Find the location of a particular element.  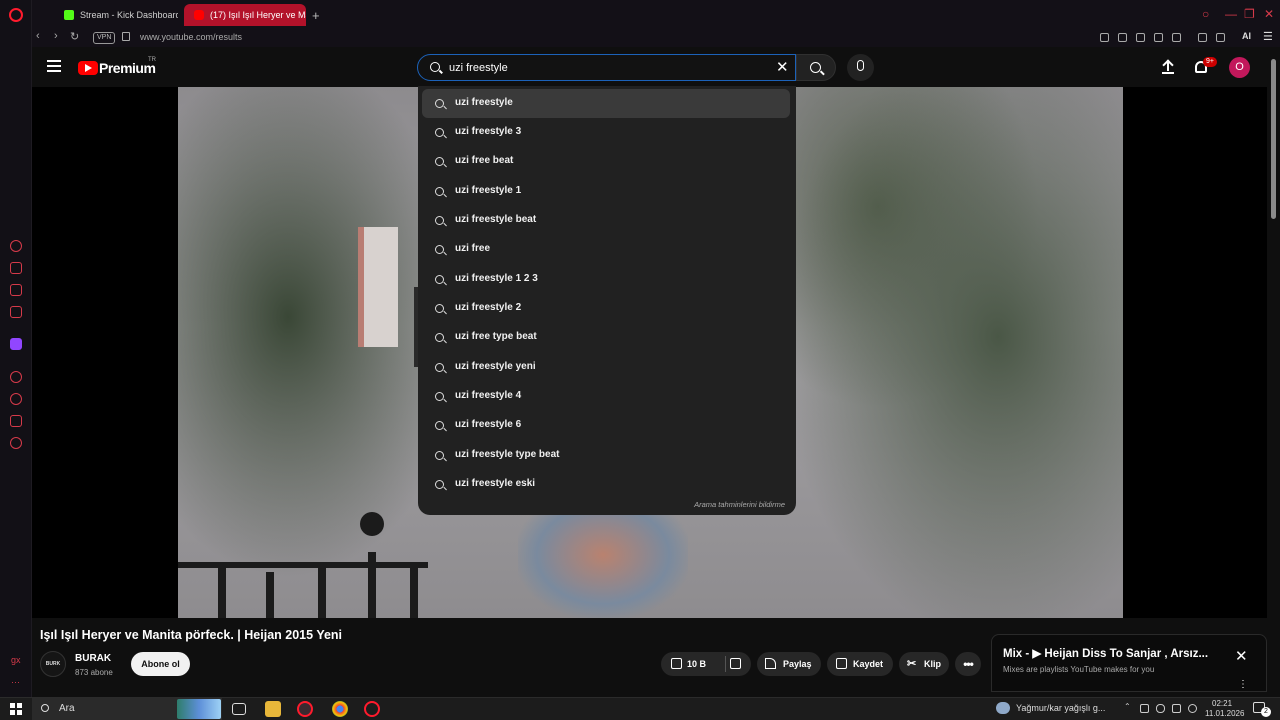

history-icon is located at coordinates (16, 399).